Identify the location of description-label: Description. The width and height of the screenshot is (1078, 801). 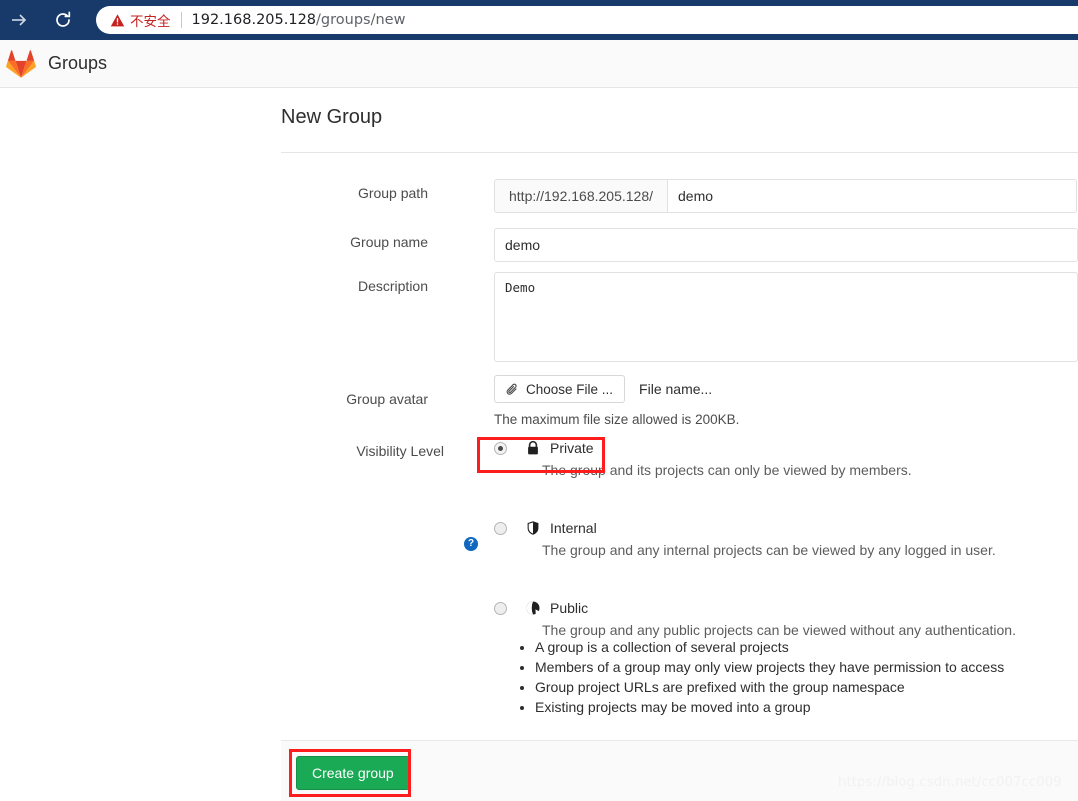
(392, 286).